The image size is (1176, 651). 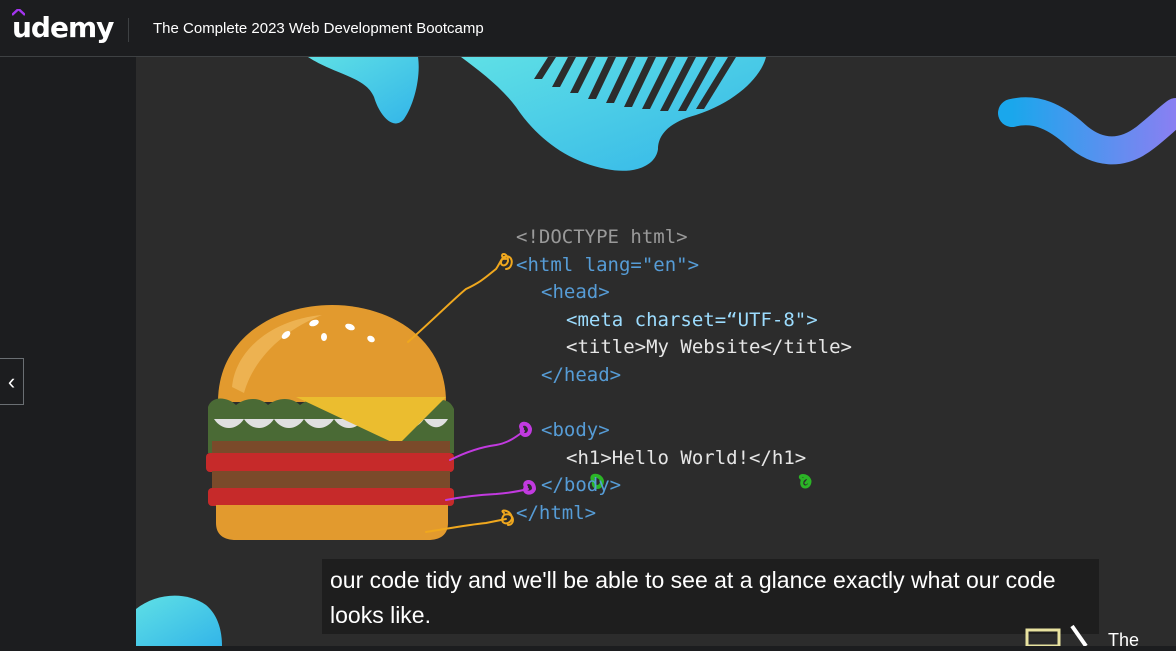 I want to click on previous-lecture-button: ‹, so click(x=12, y=381).